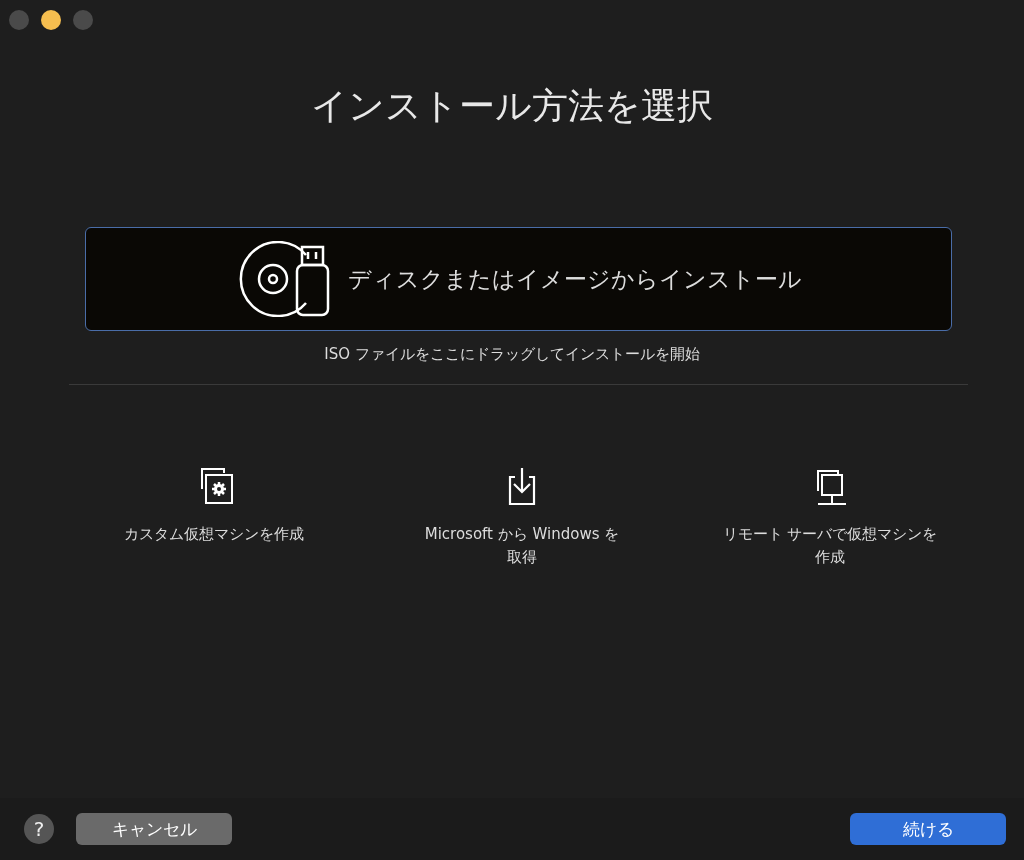 This screenshot has width=1024, height=860. What do you see at coordinates (522, 517) in the screenshot?
I see `install-option: Microsoft から Windows を取得` at bounding box center [522, 517].